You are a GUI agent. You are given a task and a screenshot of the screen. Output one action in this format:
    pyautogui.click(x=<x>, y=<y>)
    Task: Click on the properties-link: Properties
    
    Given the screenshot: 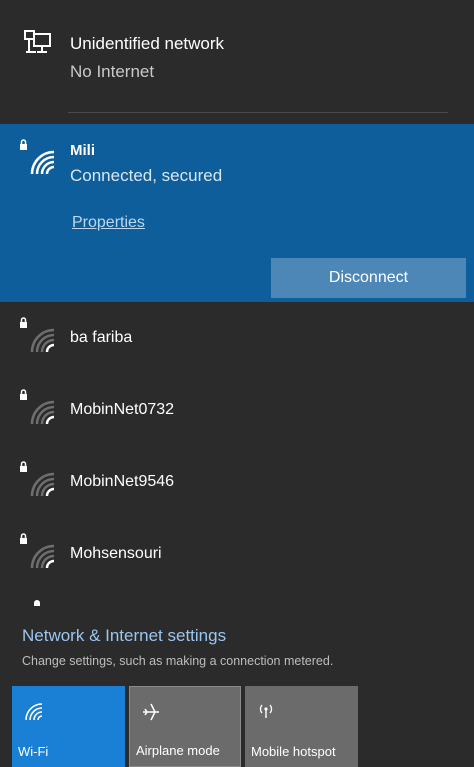 What is the action you would take?
    pyautogui.click(x=108, y=223)
    